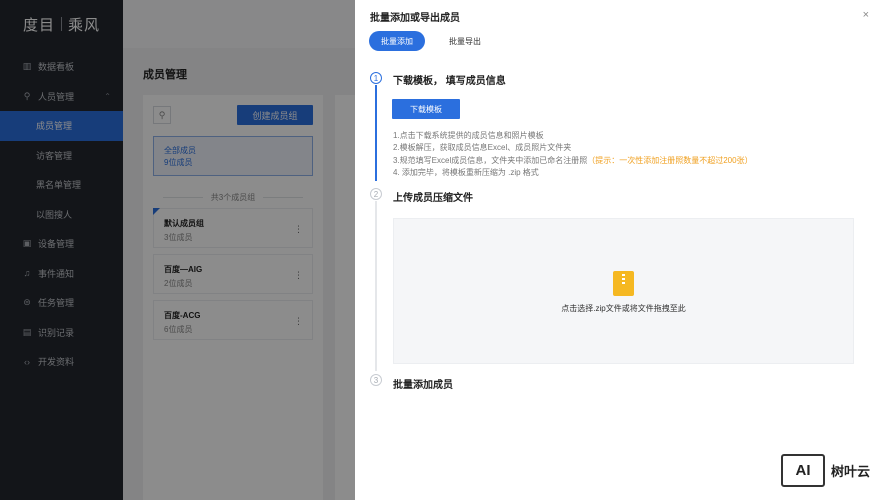  Describe the element at coordinates (376, 133) in the screenshot. I see `step-1-line` at that location.